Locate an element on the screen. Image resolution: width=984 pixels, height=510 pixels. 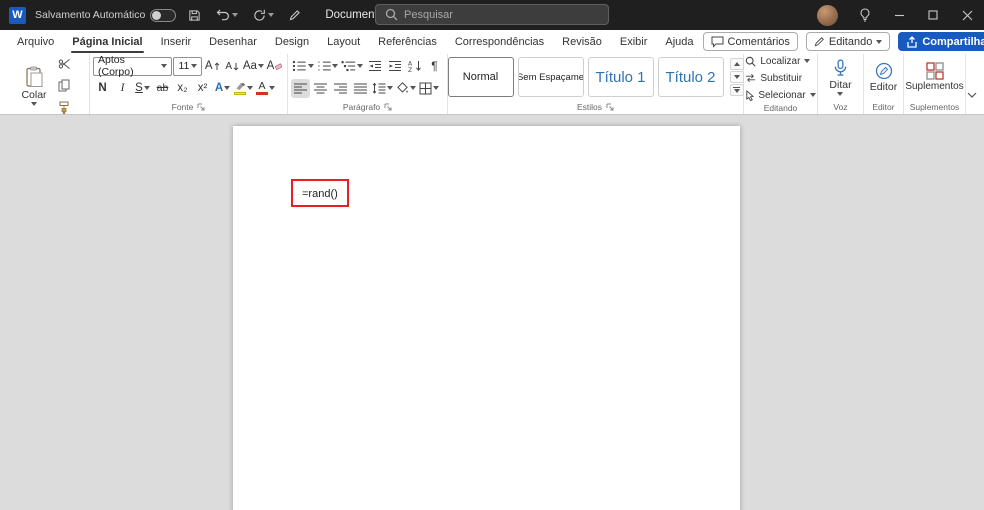
search-input is located at coordinates (494, 14).